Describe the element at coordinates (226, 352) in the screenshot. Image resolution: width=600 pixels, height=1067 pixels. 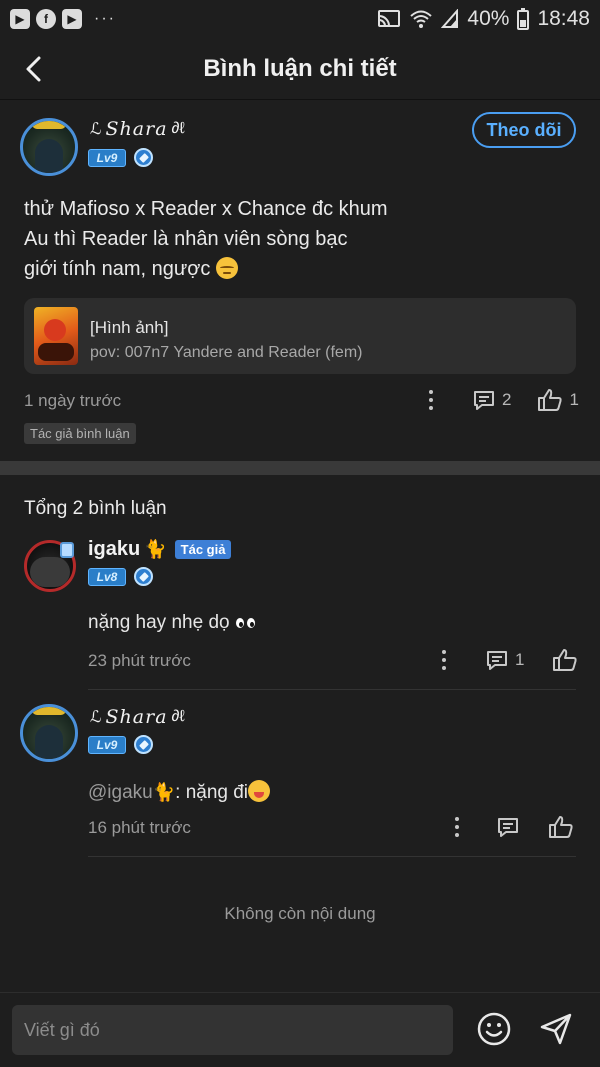
I see `attachment-subtitle: pov: 007n7 Yandere and Reader (fem)` at that location.